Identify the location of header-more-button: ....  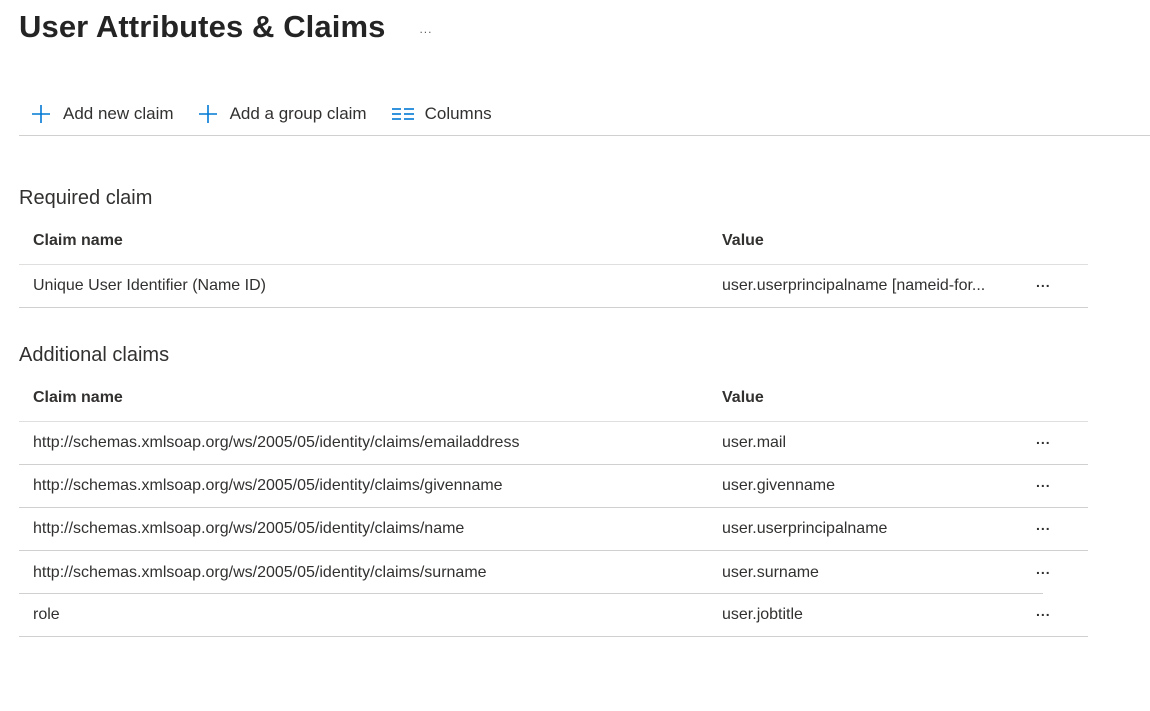
(425, 29).